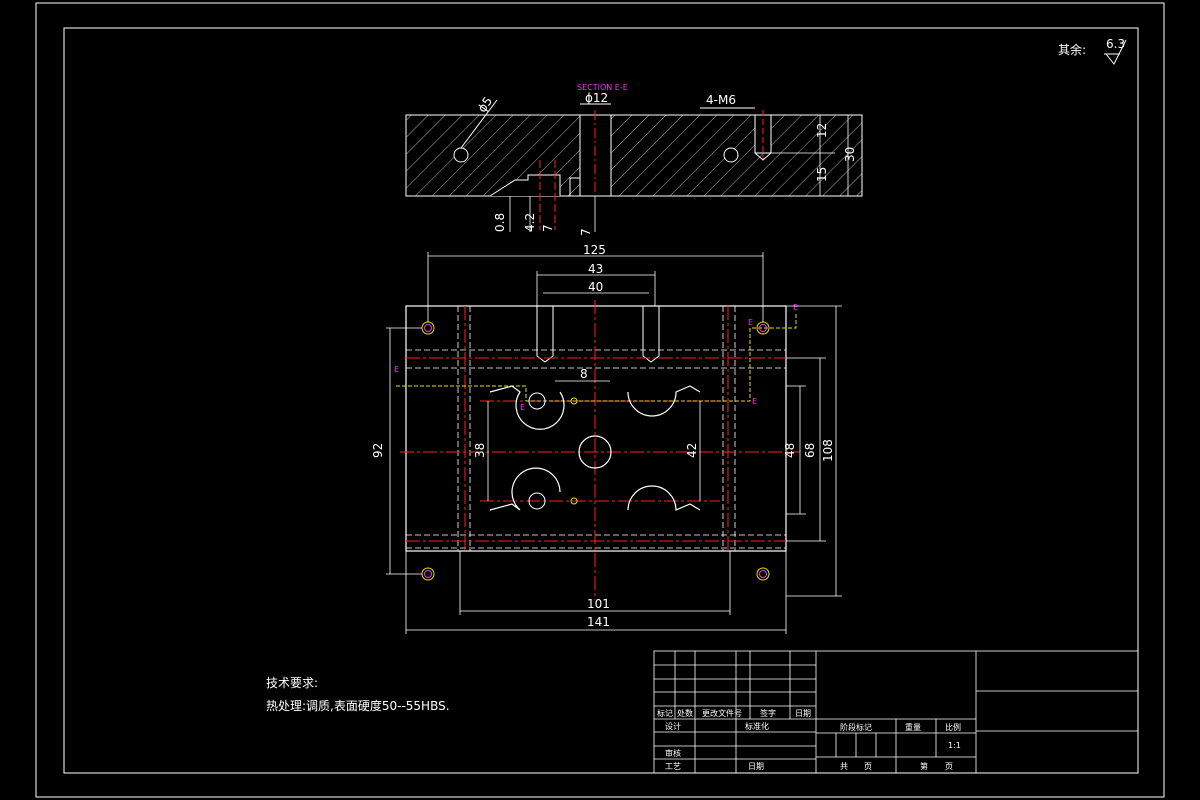 This screenshot has width=1200, height=800. I want to click on tb-doc: 更改文件号, so click(722, 713).